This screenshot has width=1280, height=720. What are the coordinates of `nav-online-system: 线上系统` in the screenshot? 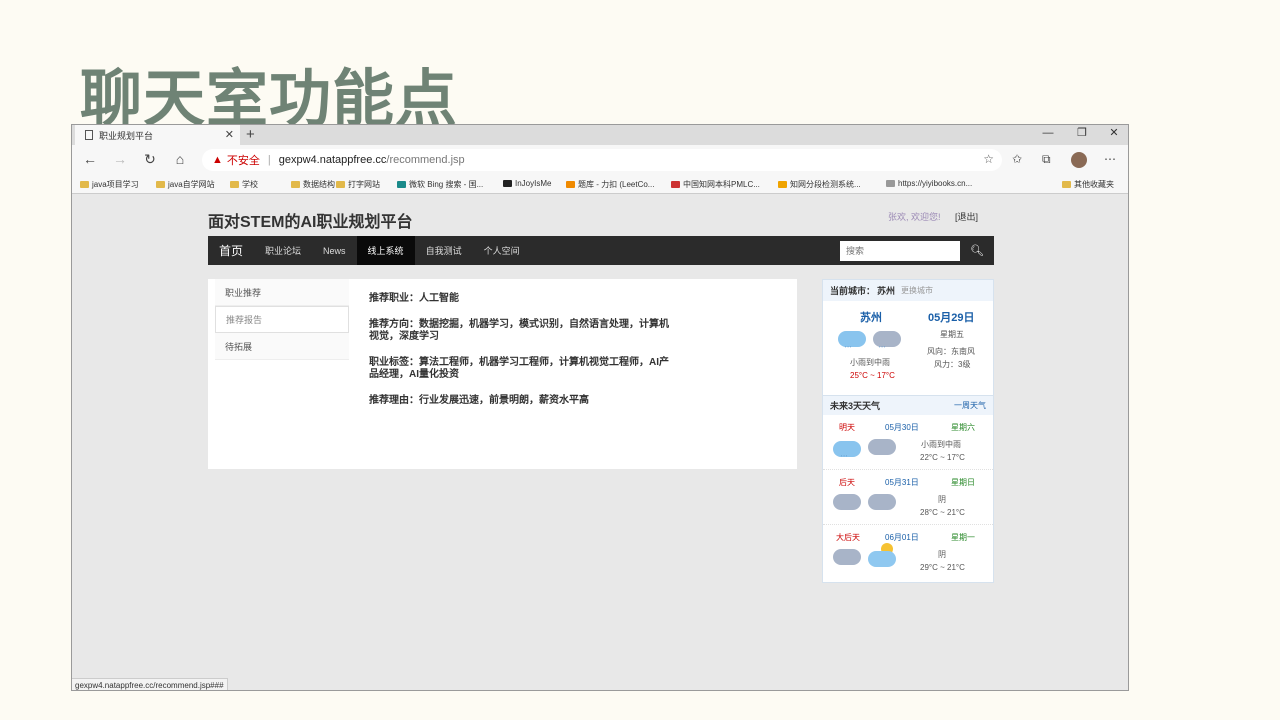 It's located at (385, 250).